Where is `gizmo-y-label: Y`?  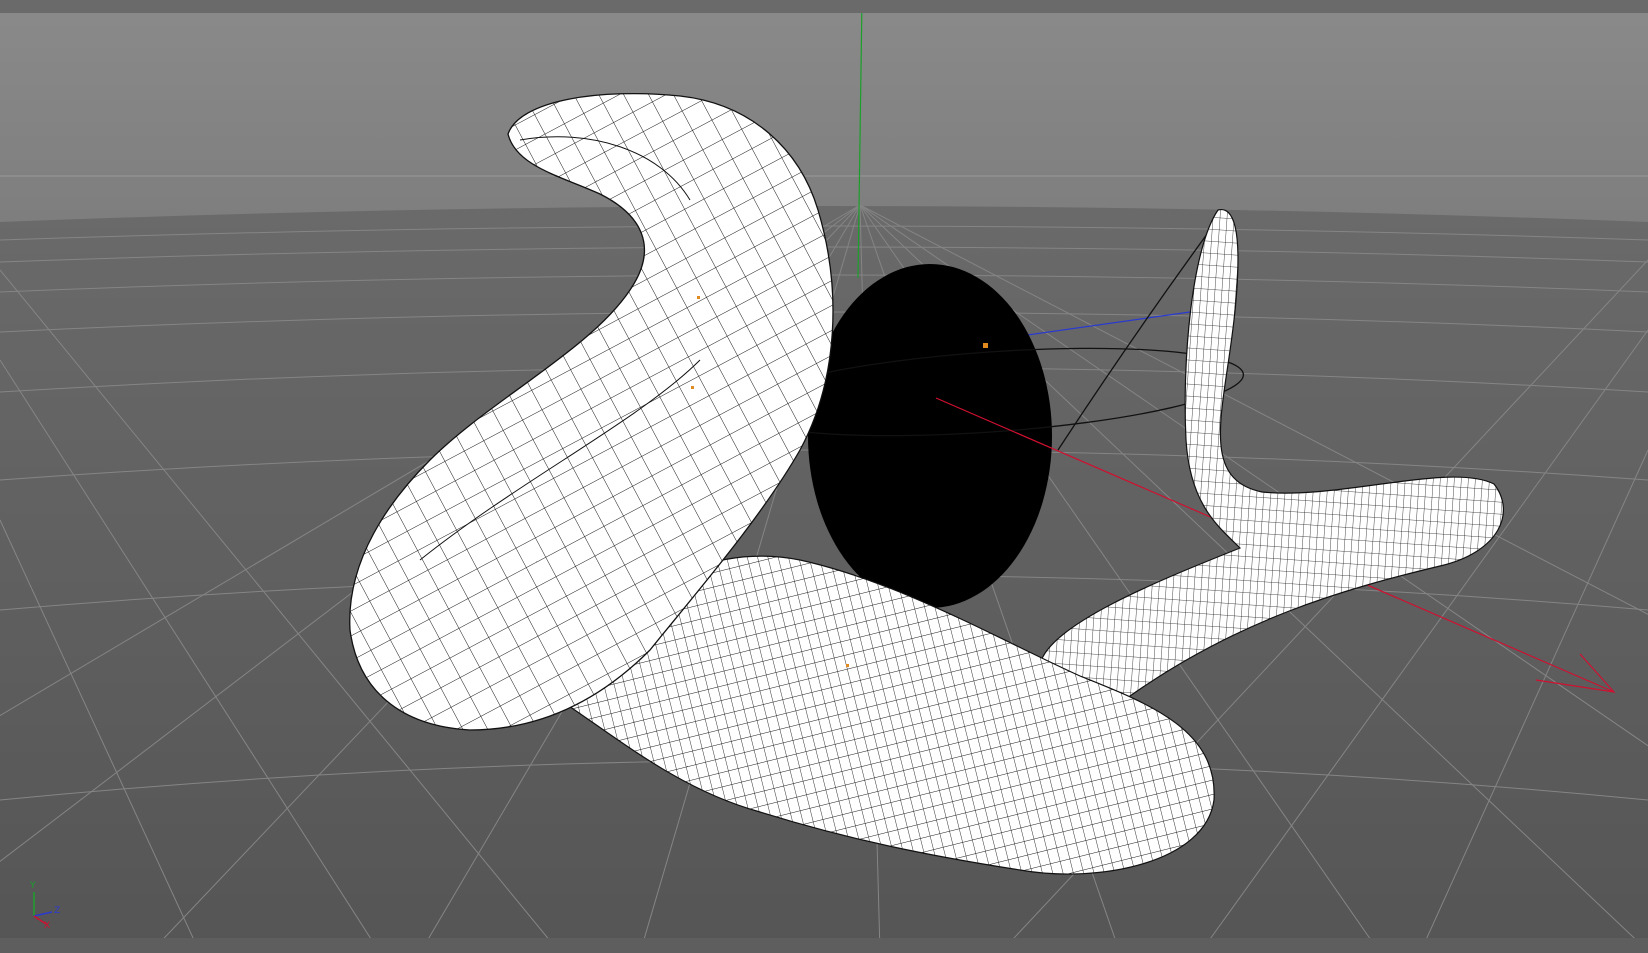 gizmo-y-label: Y is located at coordinates (33, 886).